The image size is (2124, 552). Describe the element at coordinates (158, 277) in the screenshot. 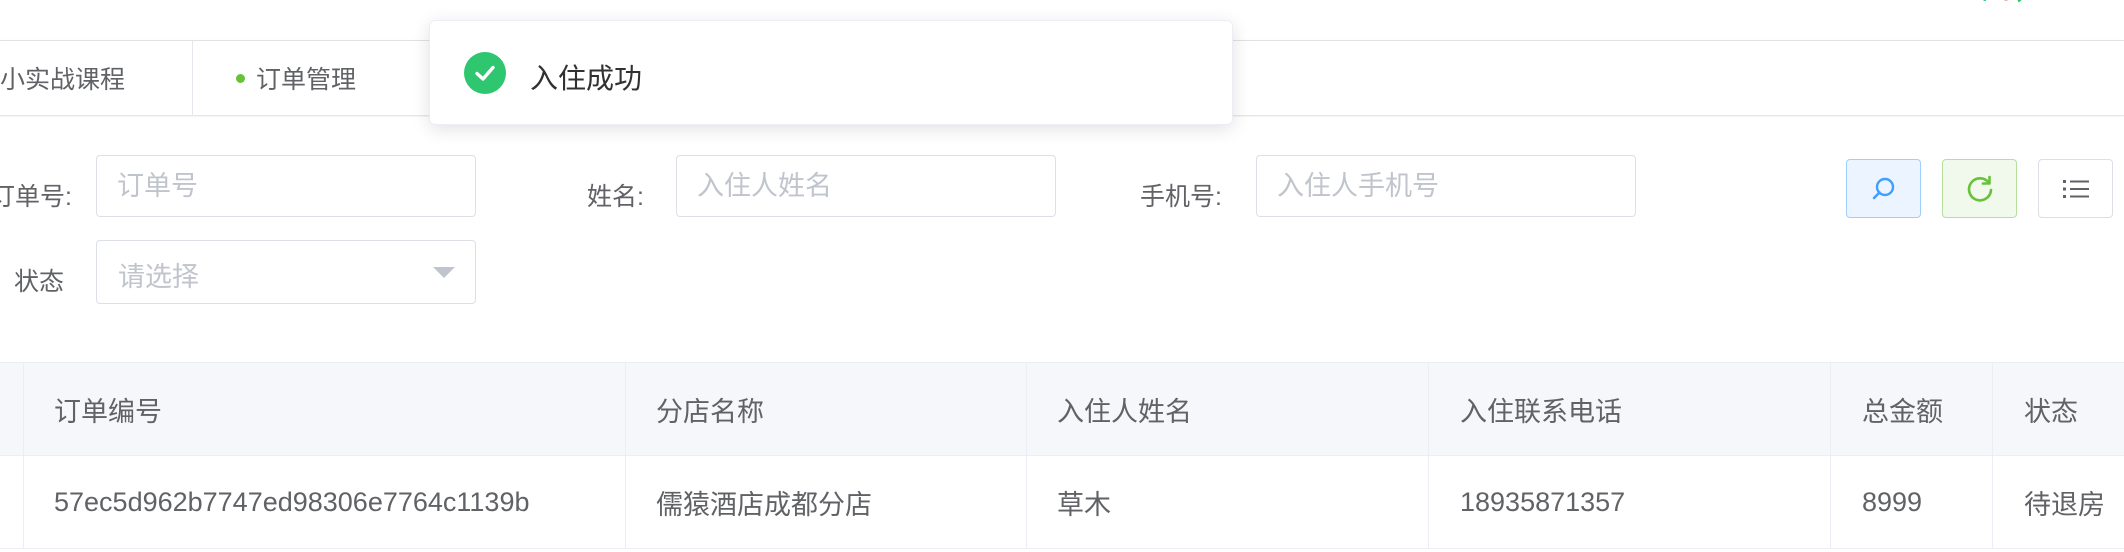

I see `status-placeholder: 请选择` at that location.